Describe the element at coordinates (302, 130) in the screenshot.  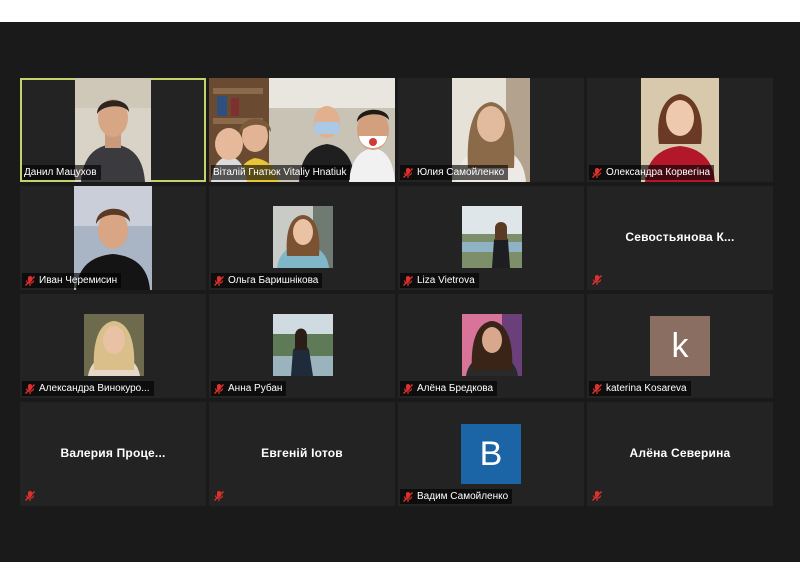
I see `participant-tile-2: Віталій Гнатюк Vitaliy Hnatiuk` at that location.